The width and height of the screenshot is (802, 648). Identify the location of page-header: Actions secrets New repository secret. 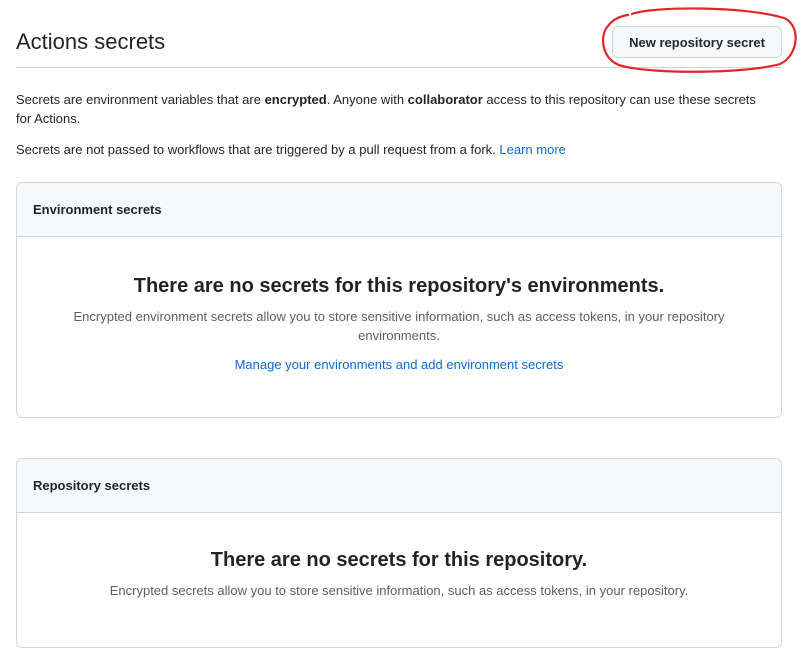
(399, 42).